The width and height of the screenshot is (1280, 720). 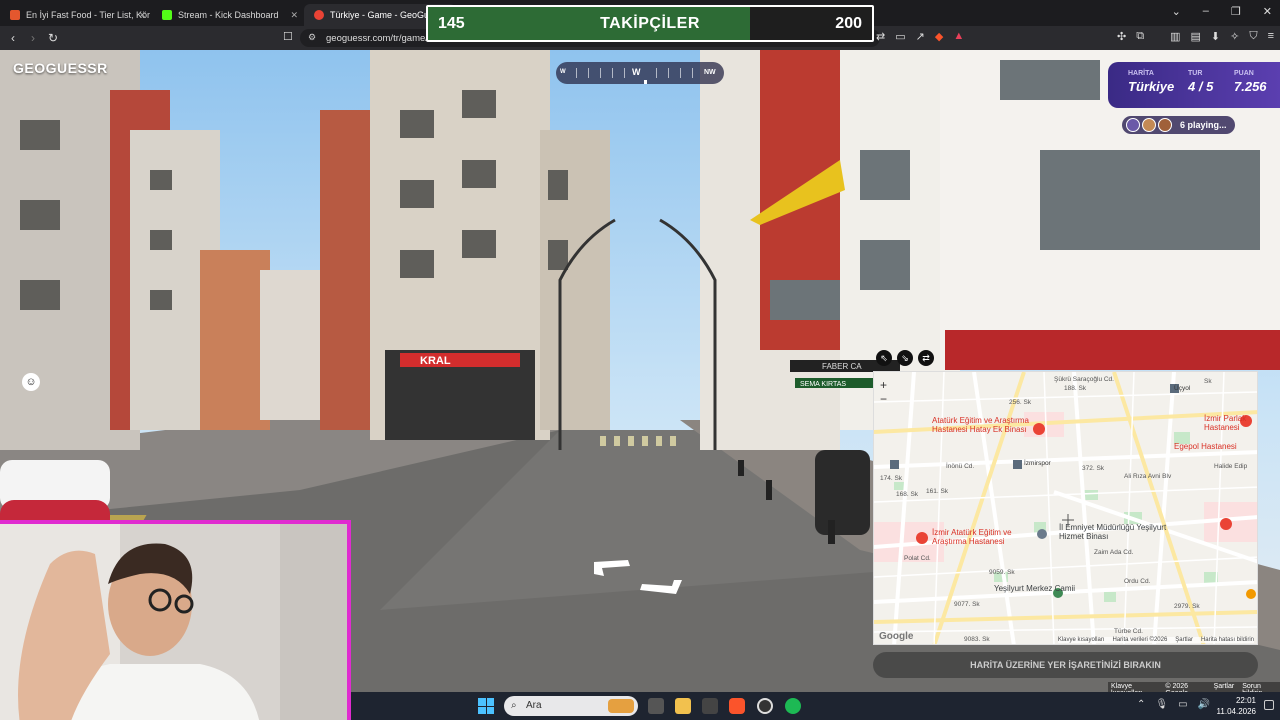 I want to click on map-footer-shortcuts: Klavye kısayolları, so click(x=1081, y=640).